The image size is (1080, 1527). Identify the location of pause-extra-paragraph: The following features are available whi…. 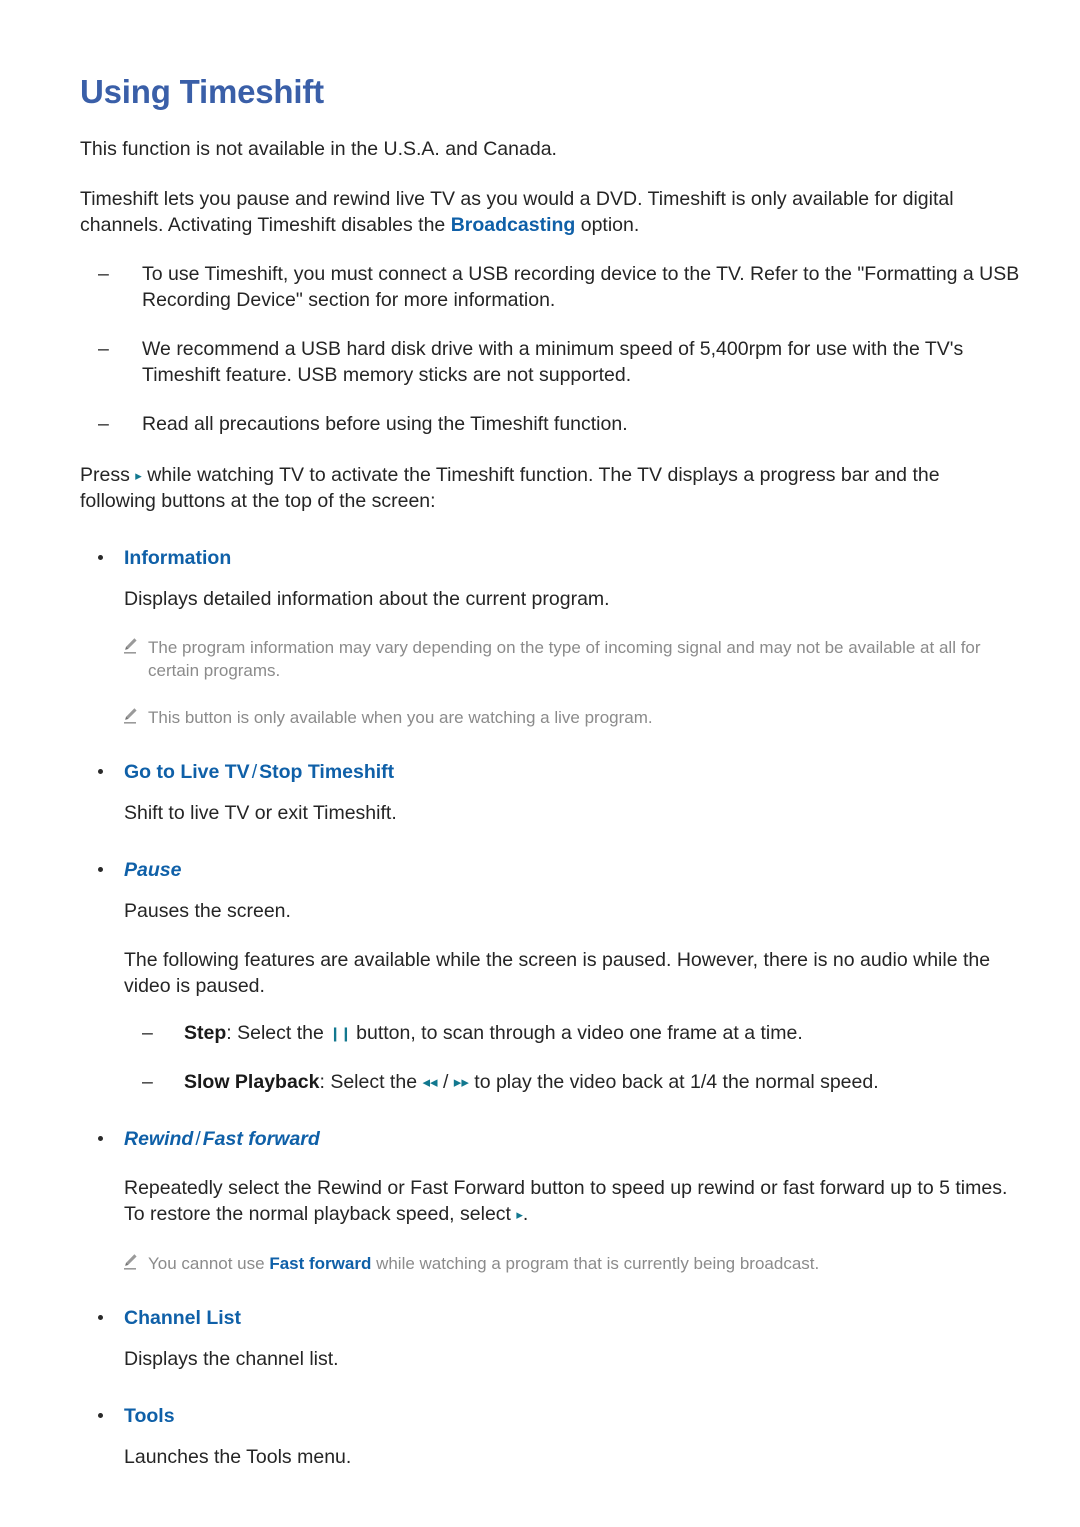
(557, 973).